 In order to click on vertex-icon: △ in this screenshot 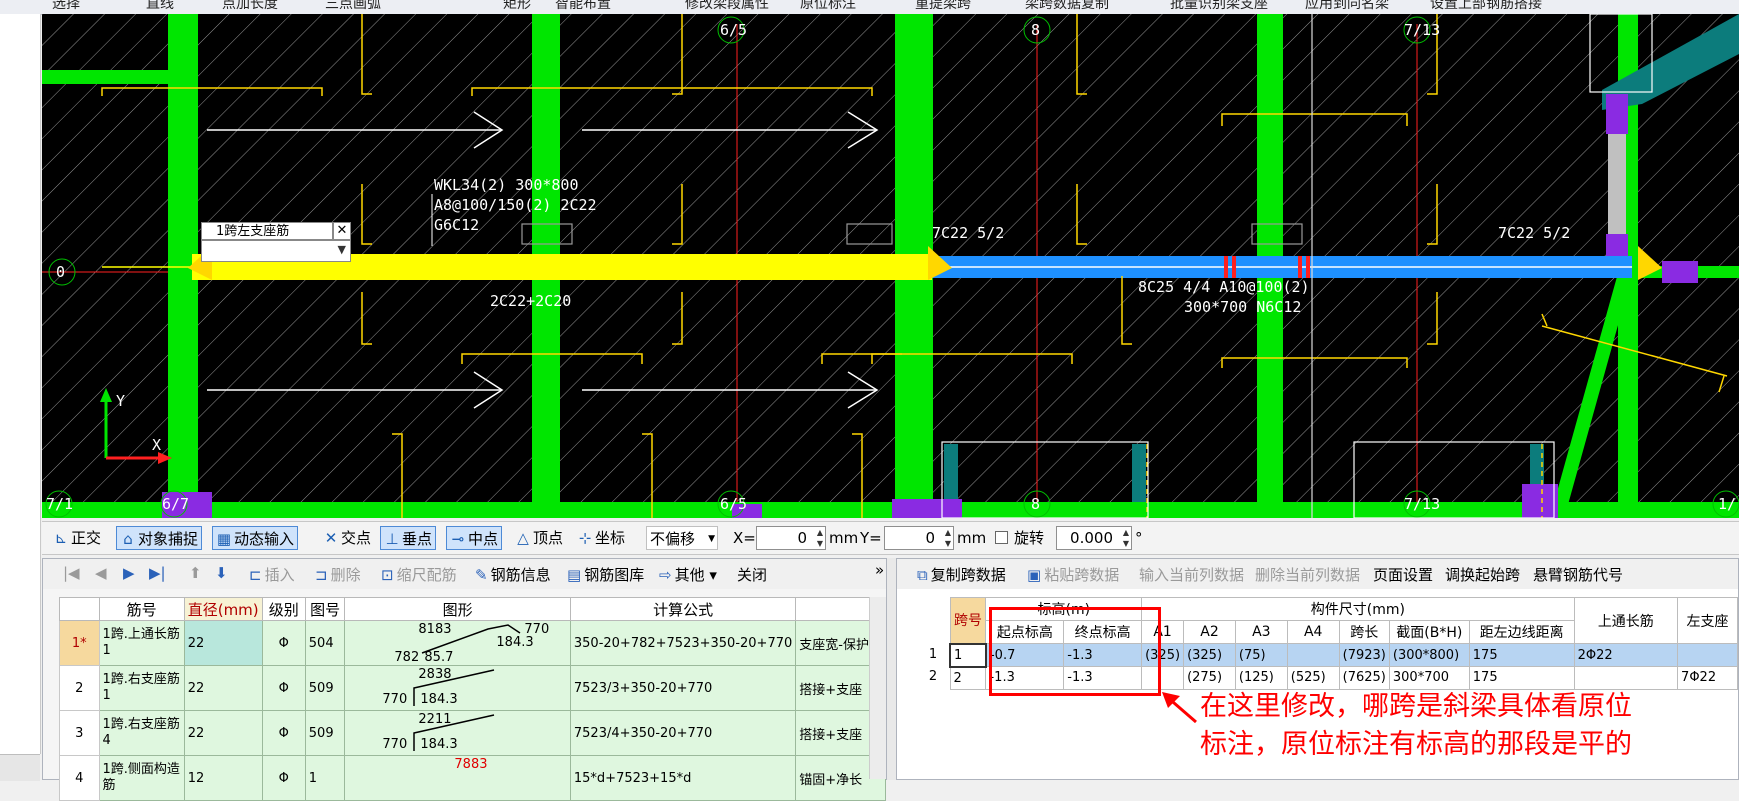, I will do `click(523, 538)`.